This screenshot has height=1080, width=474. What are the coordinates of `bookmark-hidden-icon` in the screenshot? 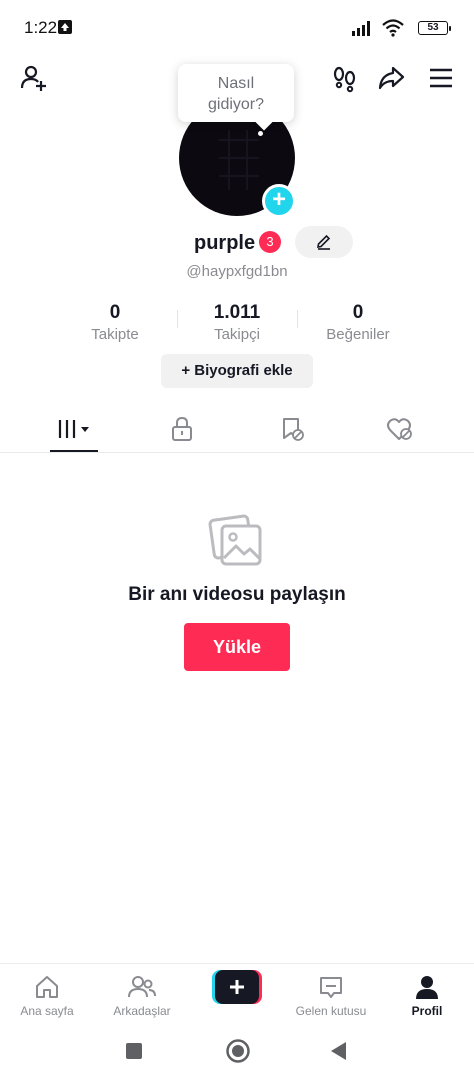 It's located at (293, 429).